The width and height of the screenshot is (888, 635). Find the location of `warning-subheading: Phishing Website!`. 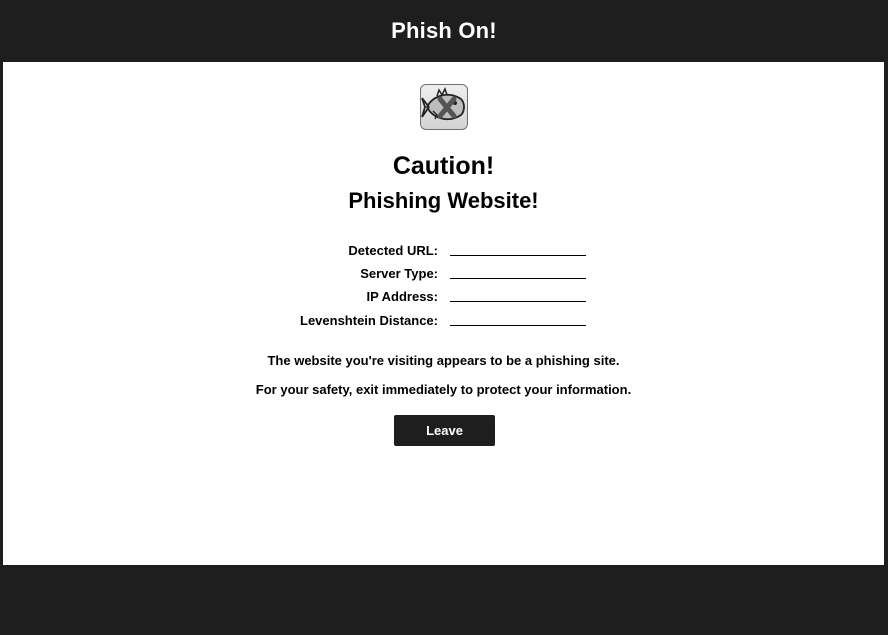

warning-subheading: Phishing Website! is located at coordinates (443, 200).